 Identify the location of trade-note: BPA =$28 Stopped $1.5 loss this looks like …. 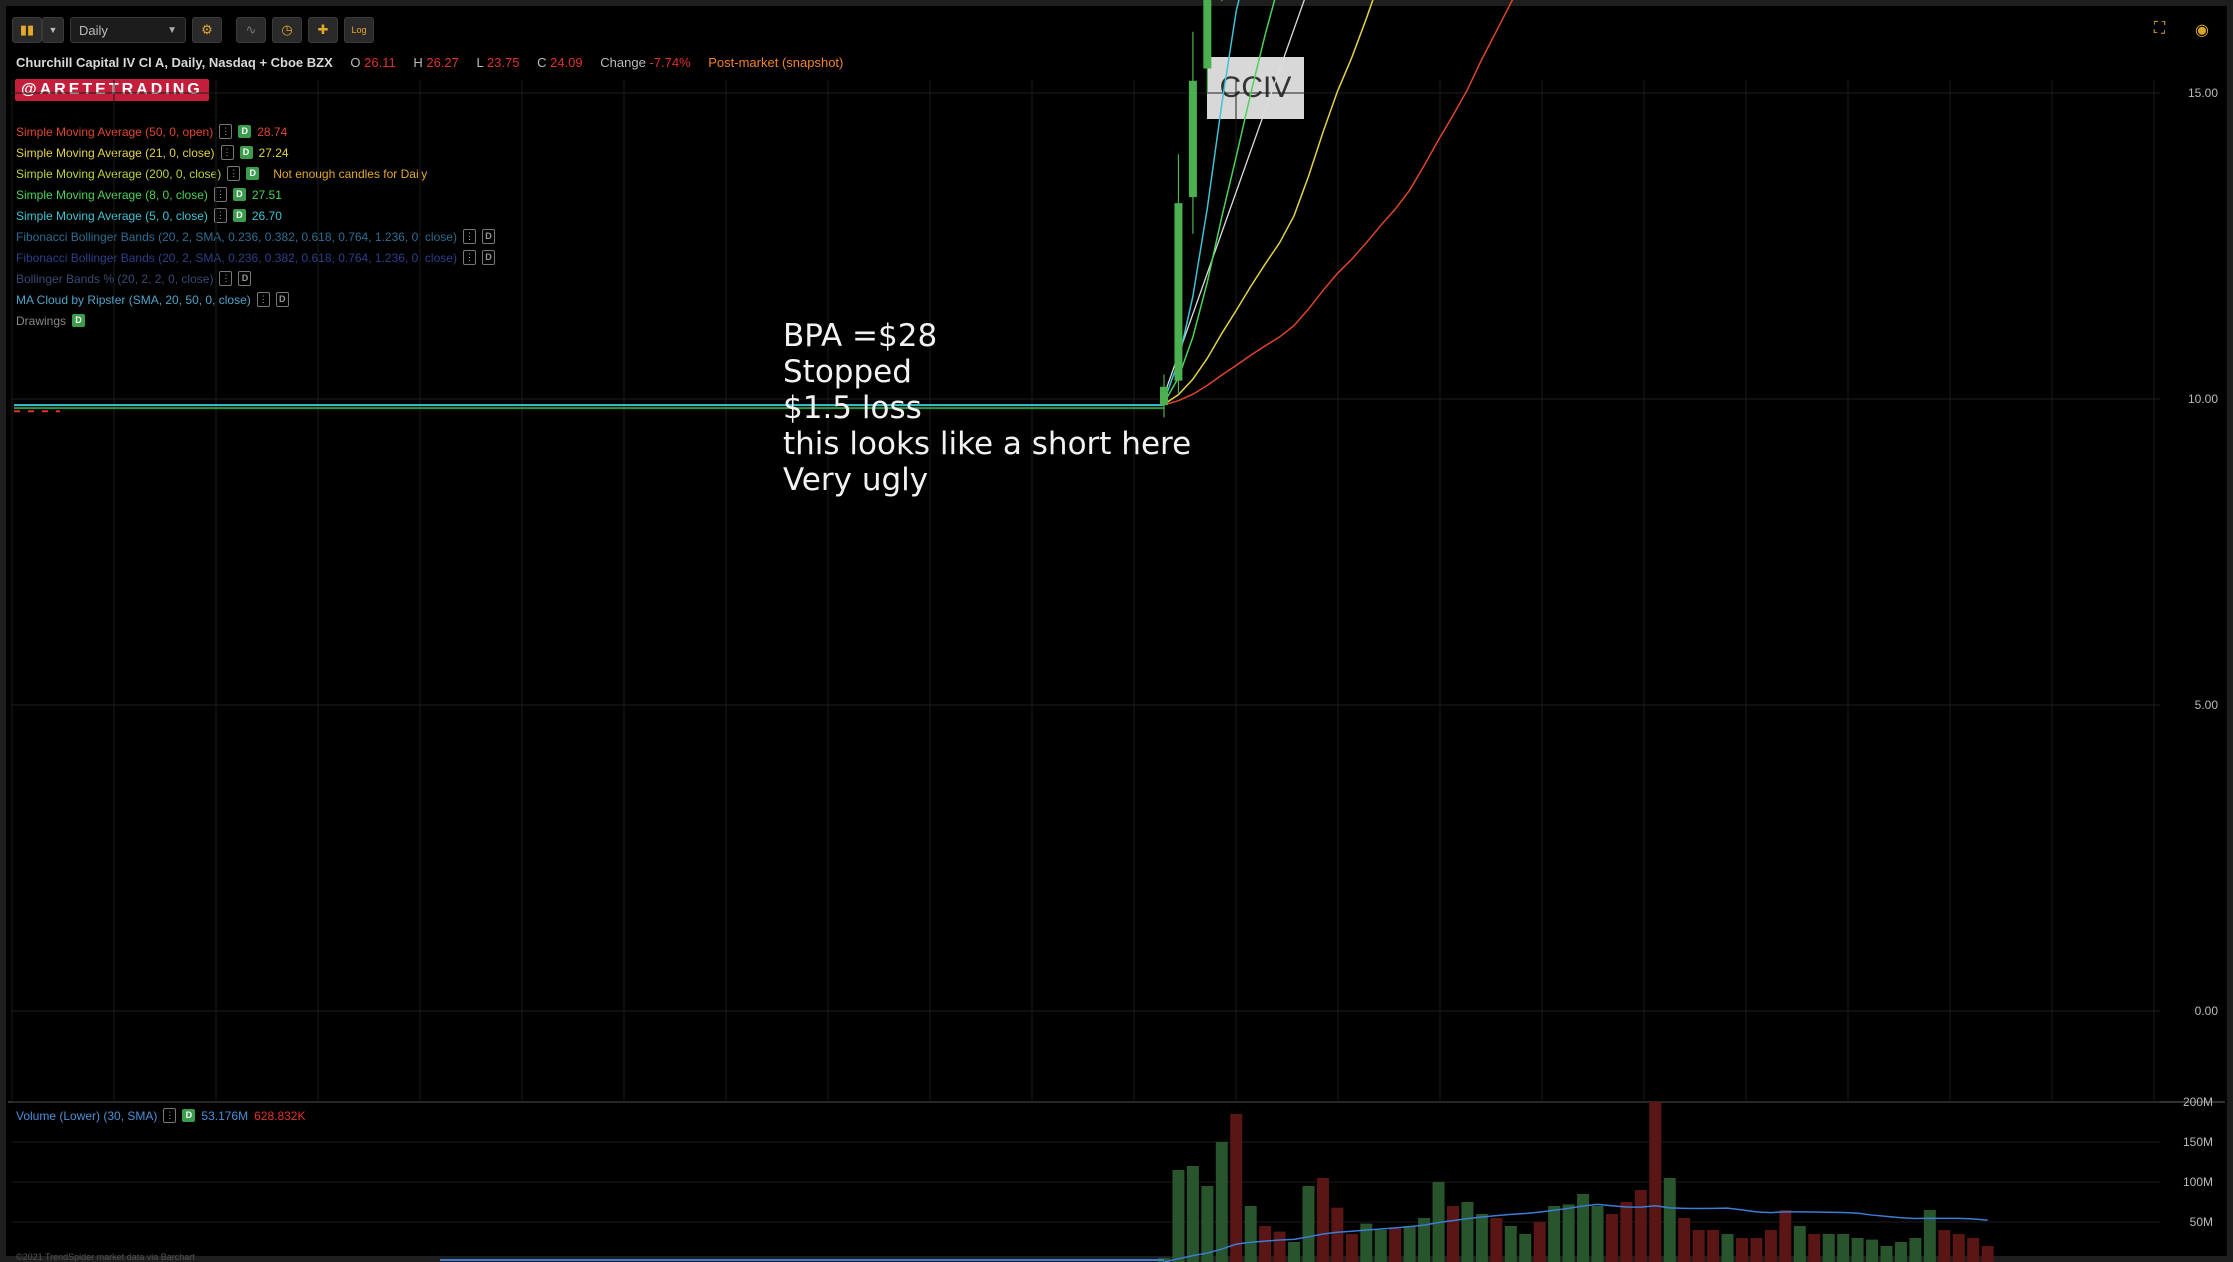
(987, 408).